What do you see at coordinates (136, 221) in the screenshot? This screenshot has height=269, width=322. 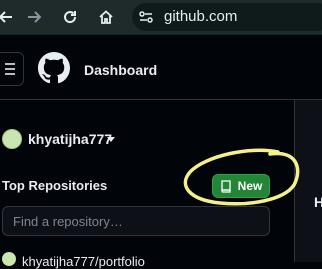 I see `find-repository-input` at bounding box center [136, 221].